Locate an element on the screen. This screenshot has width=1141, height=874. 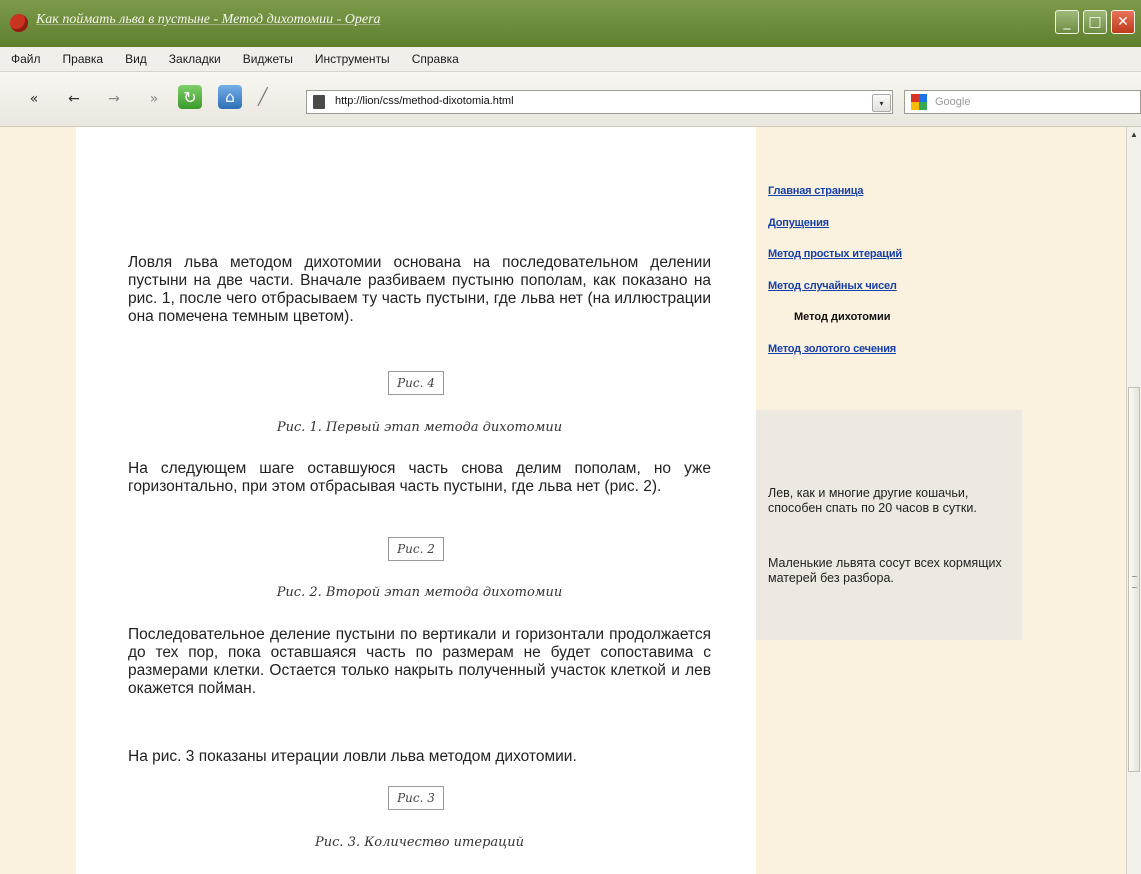
menu-widgets: Виджеты is located at coordinates (268, 59).